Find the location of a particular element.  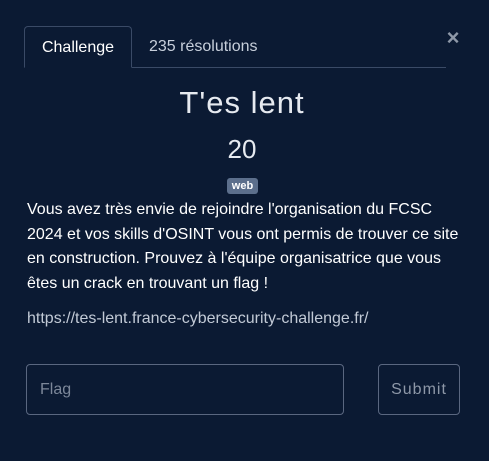

tab-solves: 235 résolutions is located at coordinates (203, 46).